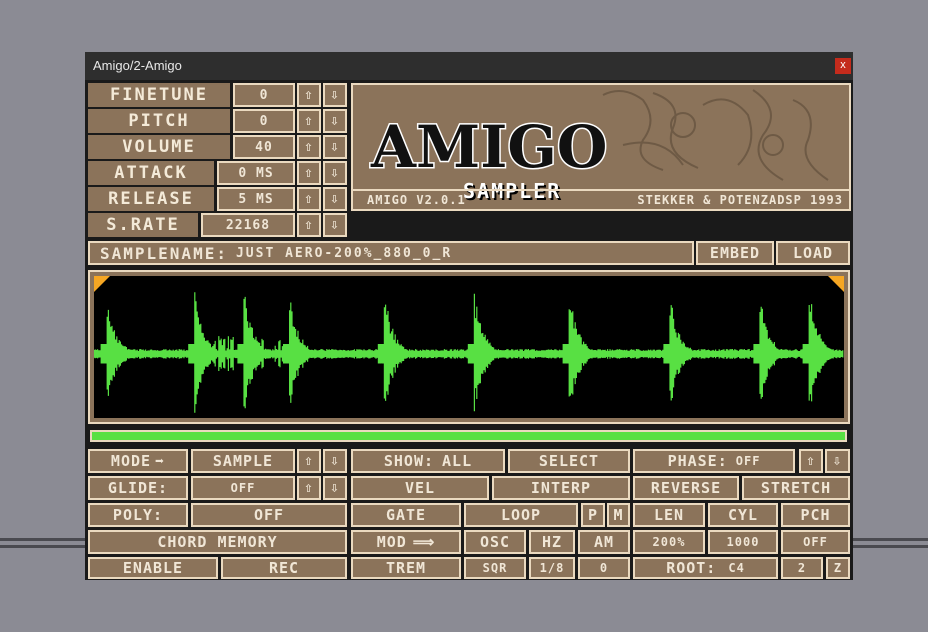 Image resolution: width=928 pixels, height=632 pixels. I want to click on glide-up-icon: ⇧, so click(309, 488).